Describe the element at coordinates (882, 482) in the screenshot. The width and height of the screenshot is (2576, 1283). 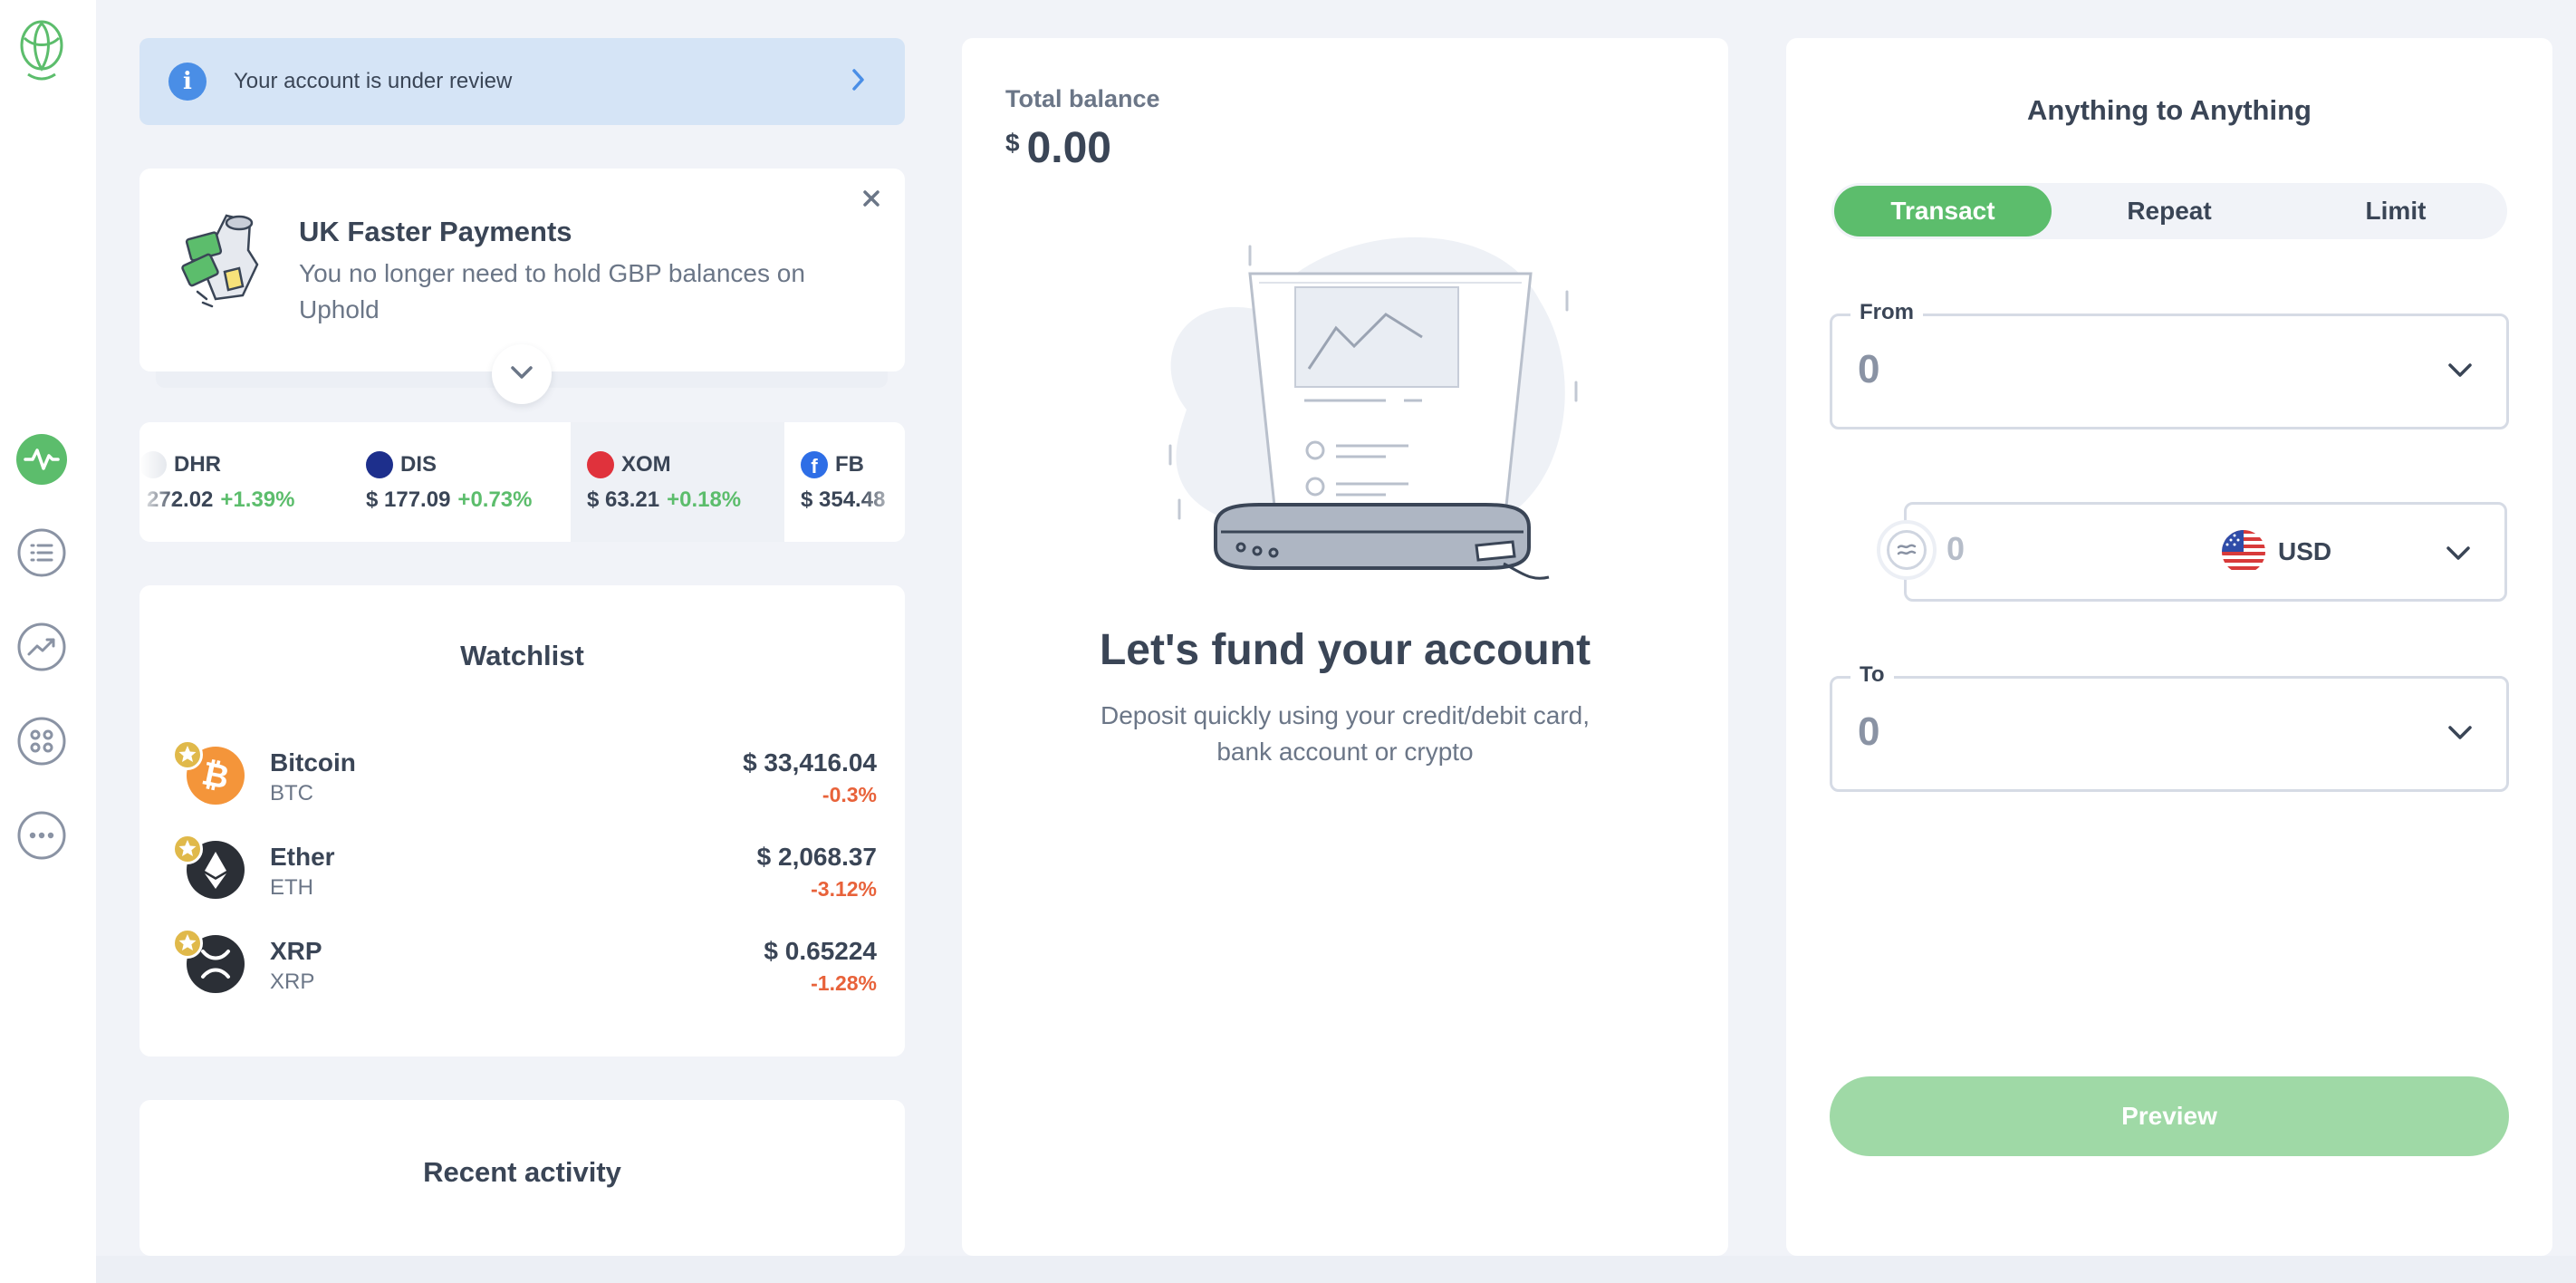
I see `ticker-fade-right` at that location.